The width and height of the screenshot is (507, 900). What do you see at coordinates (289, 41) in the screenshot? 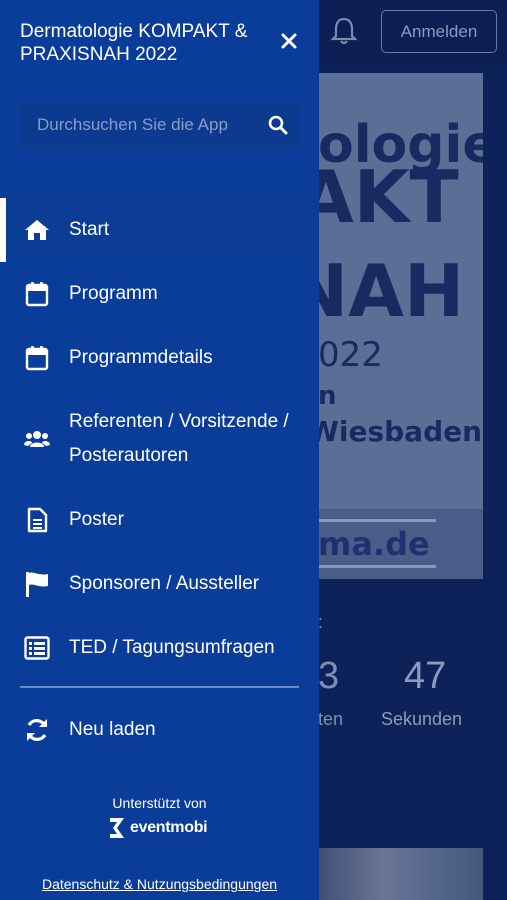
I see `close-icon` at bounding box center [289, 41].